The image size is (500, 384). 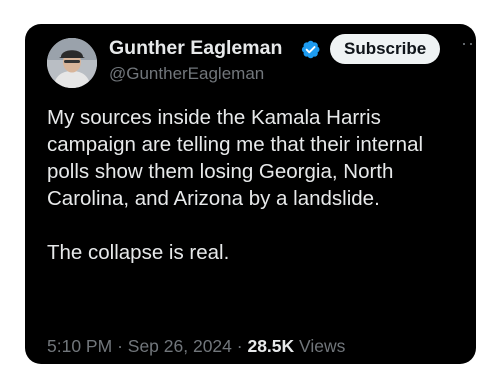 I want to click on tweet-metadata: 5:10 PM · Sep 26, 2024 · 28.5K Views, so click(x=196, y=346).